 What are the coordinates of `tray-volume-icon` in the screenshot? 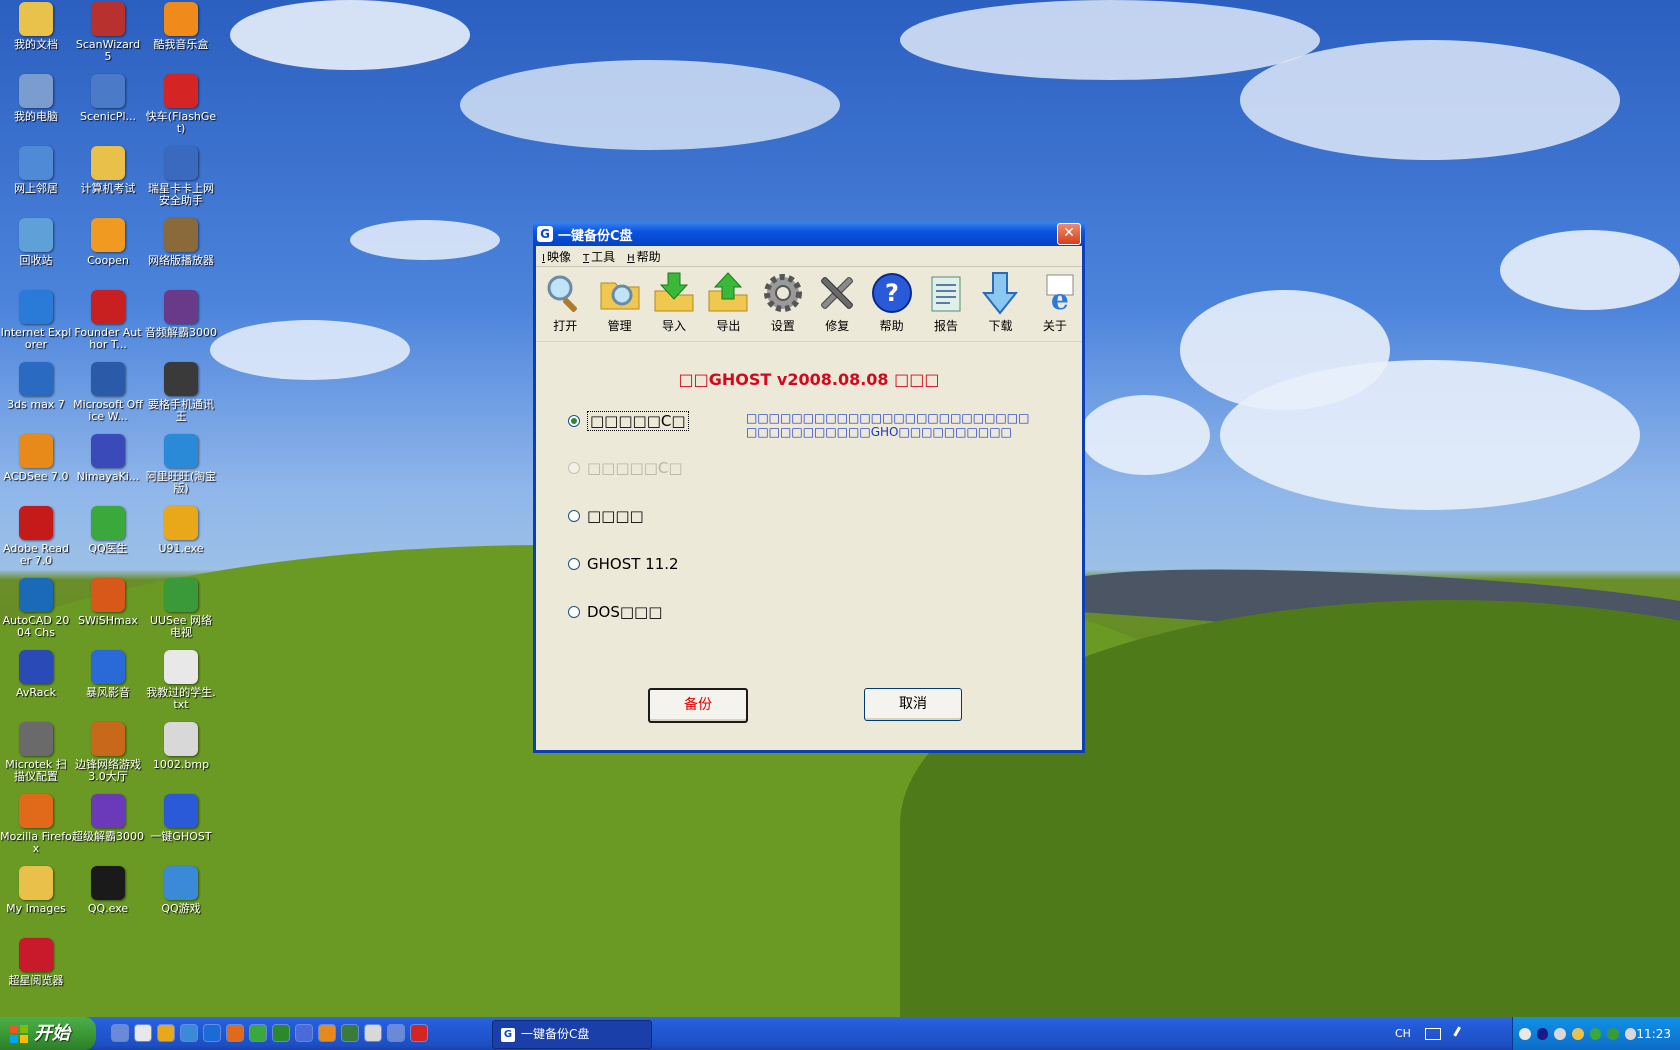 It's located at (1560, 1033).